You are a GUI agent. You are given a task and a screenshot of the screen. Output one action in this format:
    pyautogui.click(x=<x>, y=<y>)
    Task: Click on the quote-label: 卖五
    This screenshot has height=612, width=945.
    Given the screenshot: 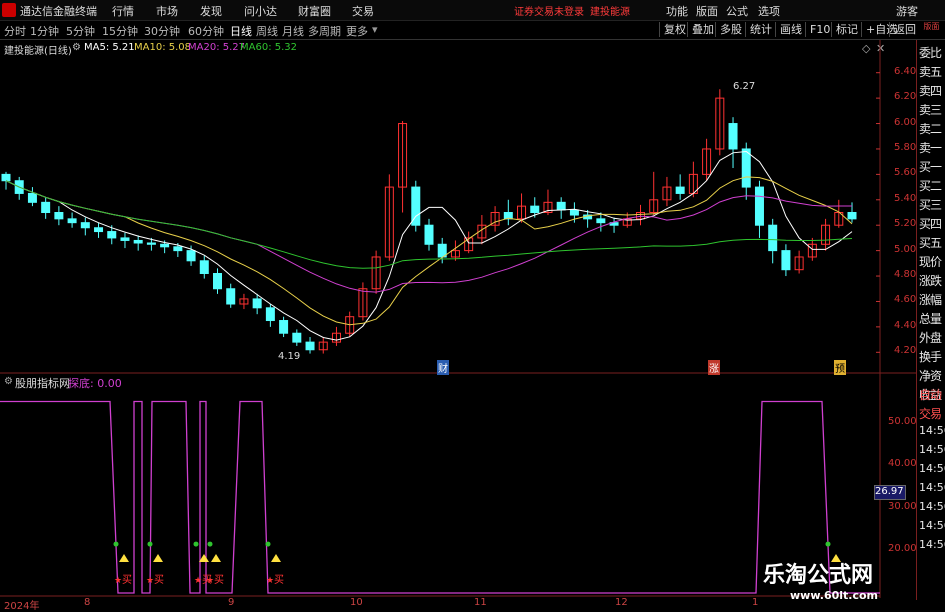 What is the action you would take?
    pyautogui.click(x=930, y=72)
    